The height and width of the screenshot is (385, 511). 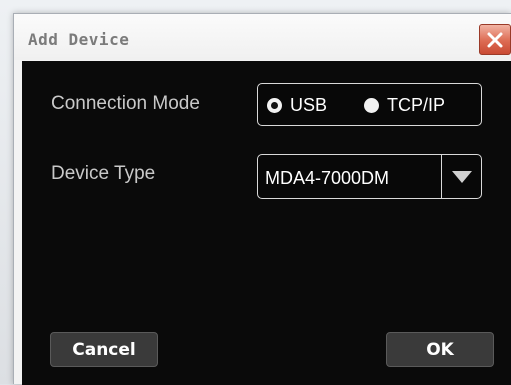 I want to click on radio-unchecked-icon, so click(x=371, y=105).